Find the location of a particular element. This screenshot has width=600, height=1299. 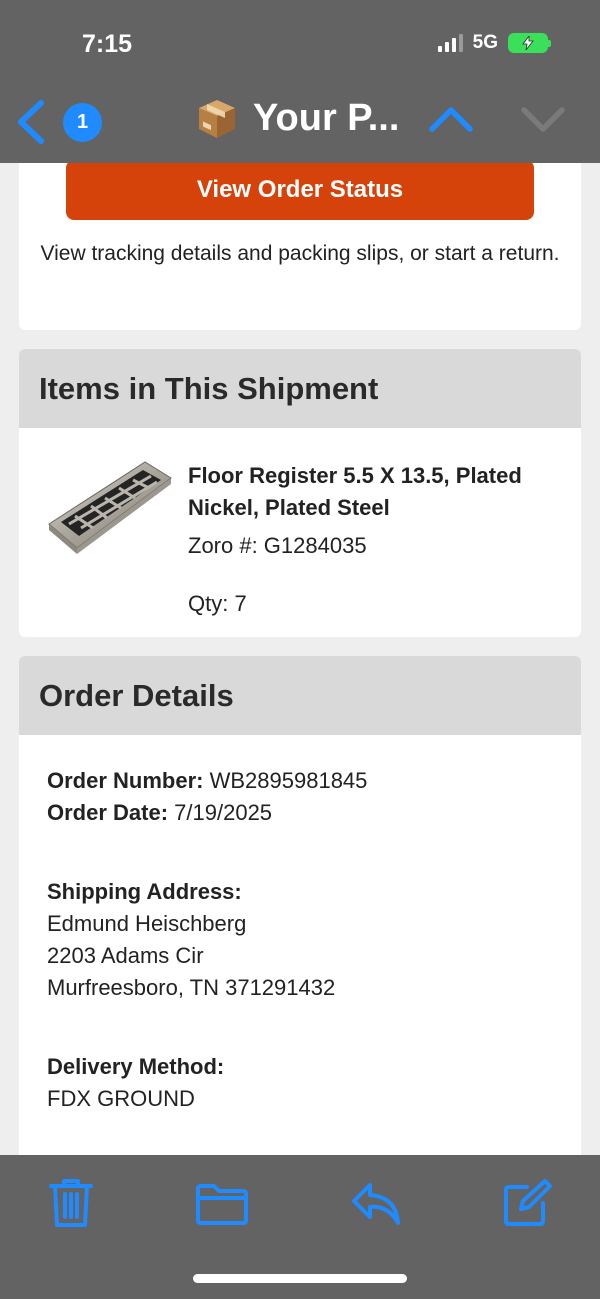

item-quantity: Qty: 7 is located at coordinates (217, 603).